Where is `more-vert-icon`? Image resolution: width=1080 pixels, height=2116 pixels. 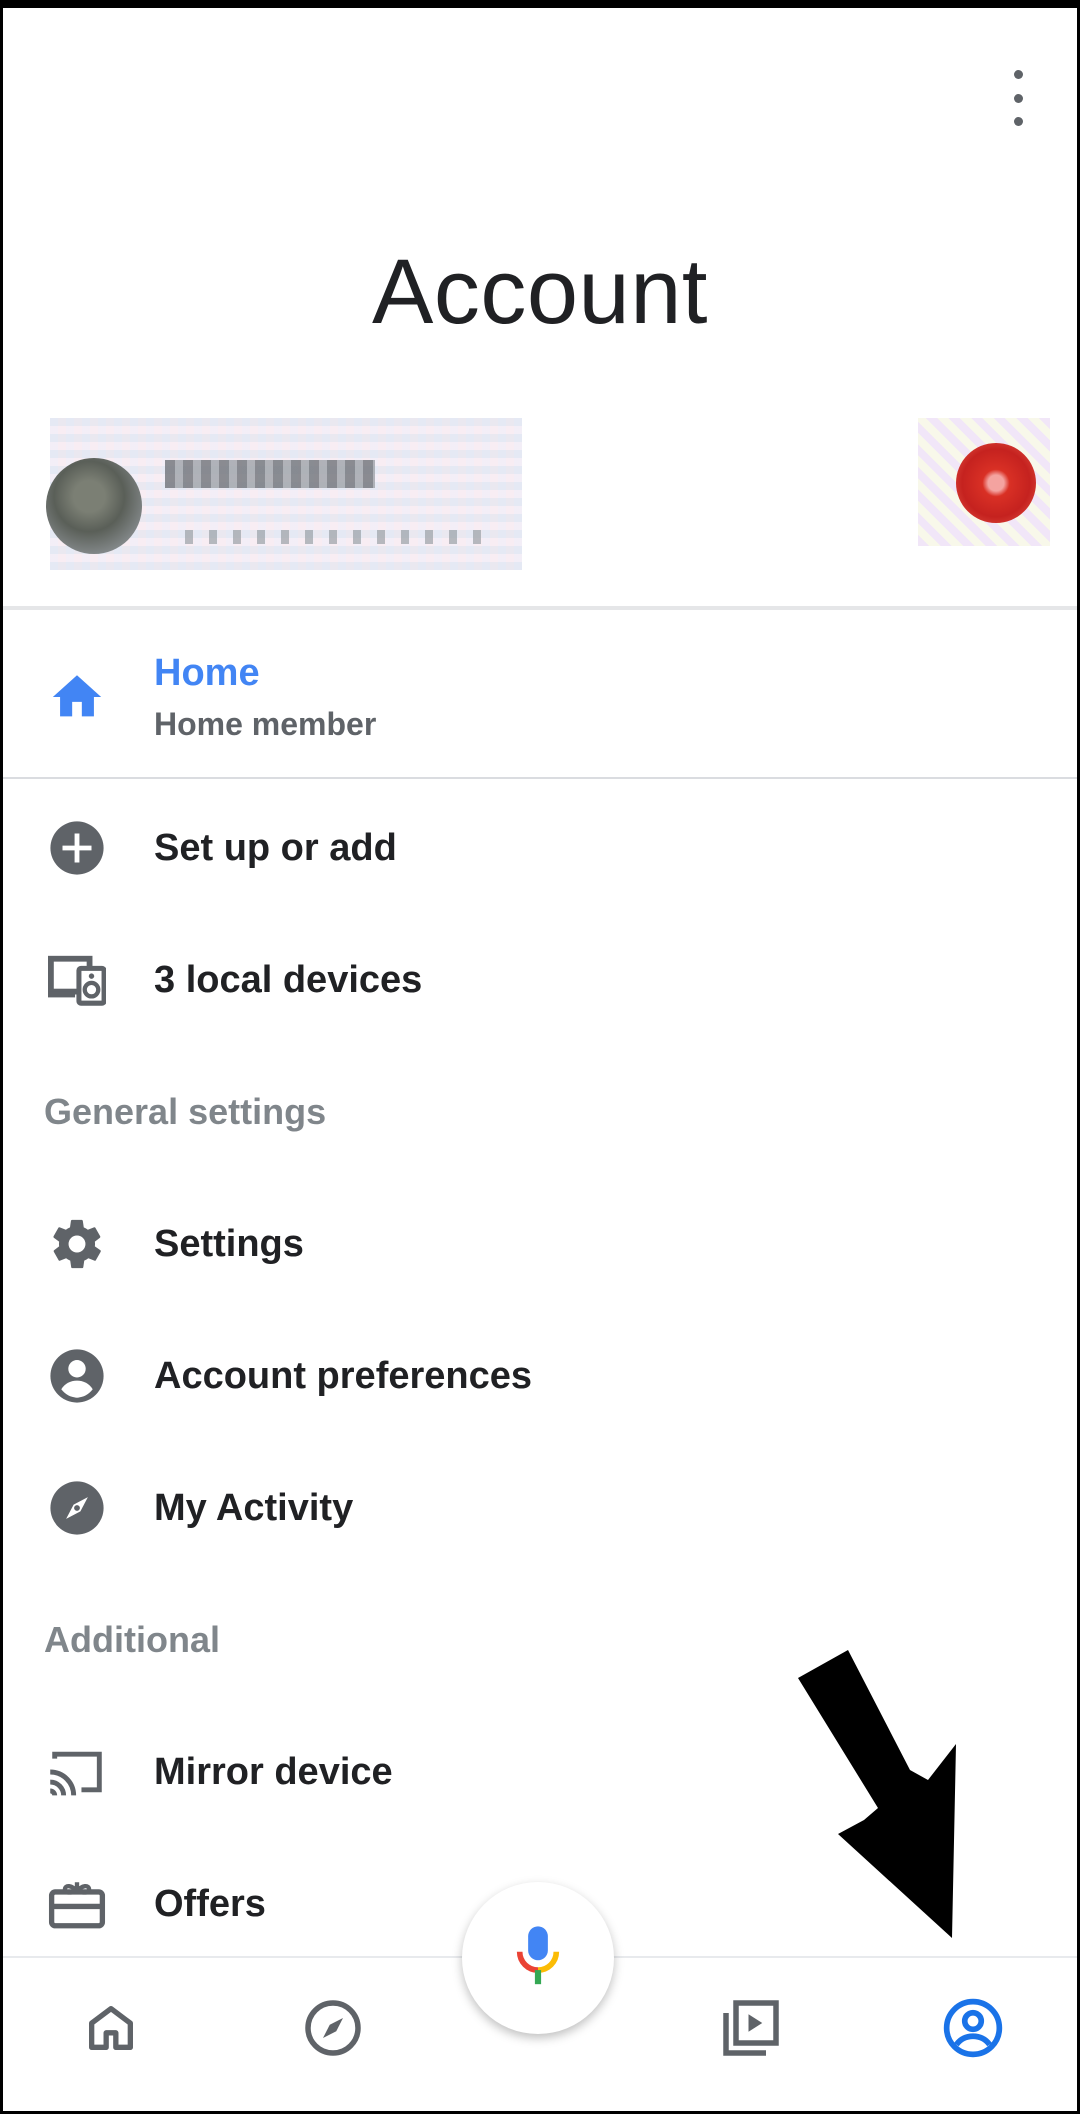
more-vert-icon is located at coordinates (1018, 98).